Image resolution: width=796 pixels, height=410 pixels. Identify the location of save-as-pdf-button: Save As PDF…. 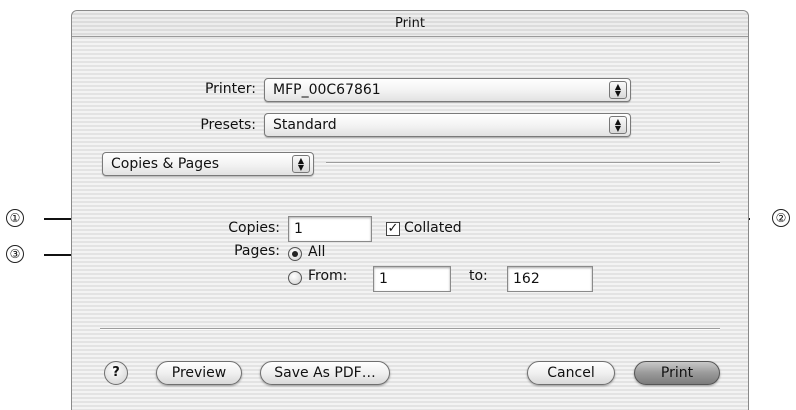
(325, 373).